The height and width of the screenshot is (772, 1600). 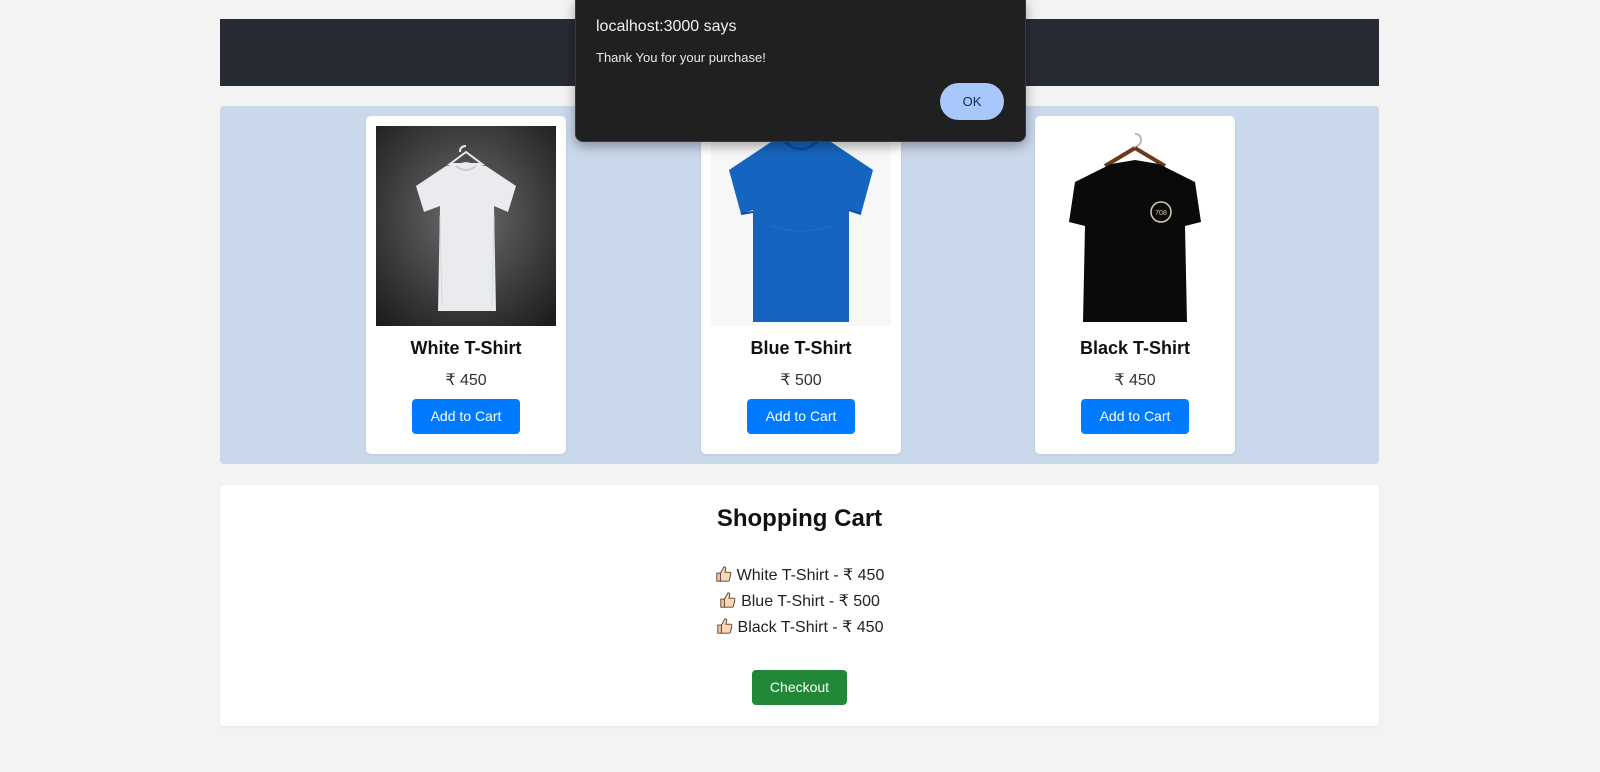 What do you see at coordinates (810, 627) in the screenshot?
I see `cart-item-text: Black T-Shirt - ₹ 450` at bounding box center [810, 627].